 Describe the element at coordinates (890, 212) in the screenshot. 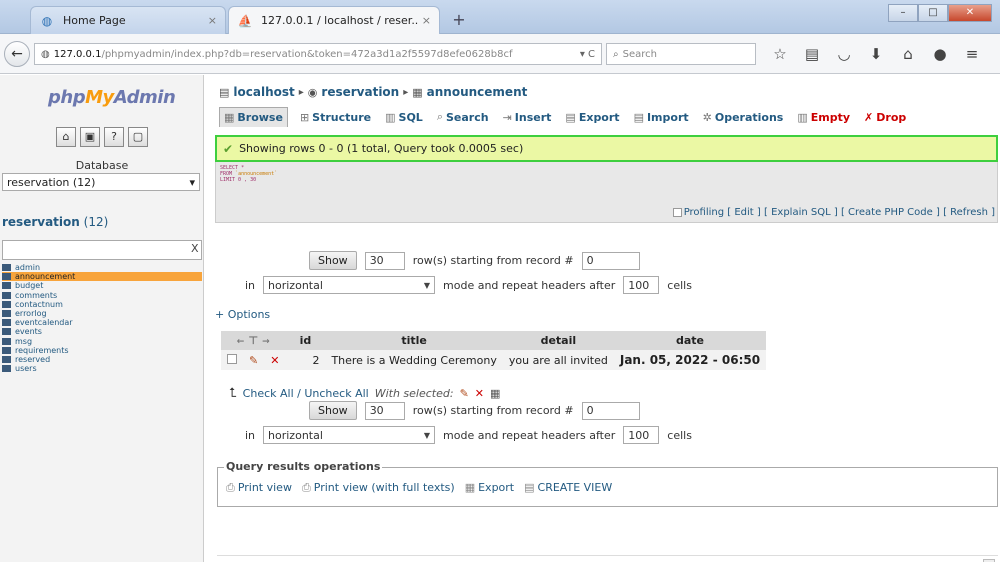

I see `create-php-code-link: [ Create PHP Code ]` at that location.